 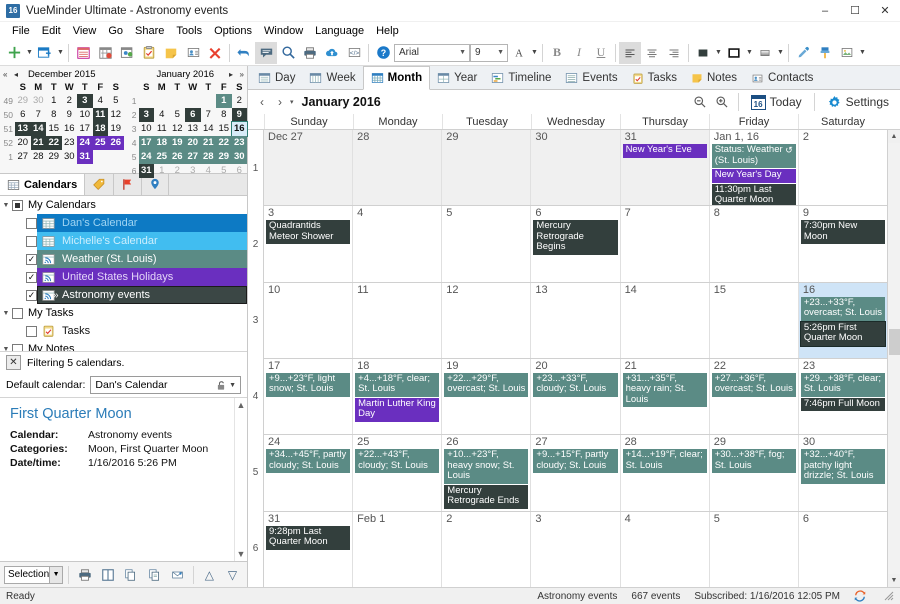 I want to click on undo-icon, so click(x=244, y=53).